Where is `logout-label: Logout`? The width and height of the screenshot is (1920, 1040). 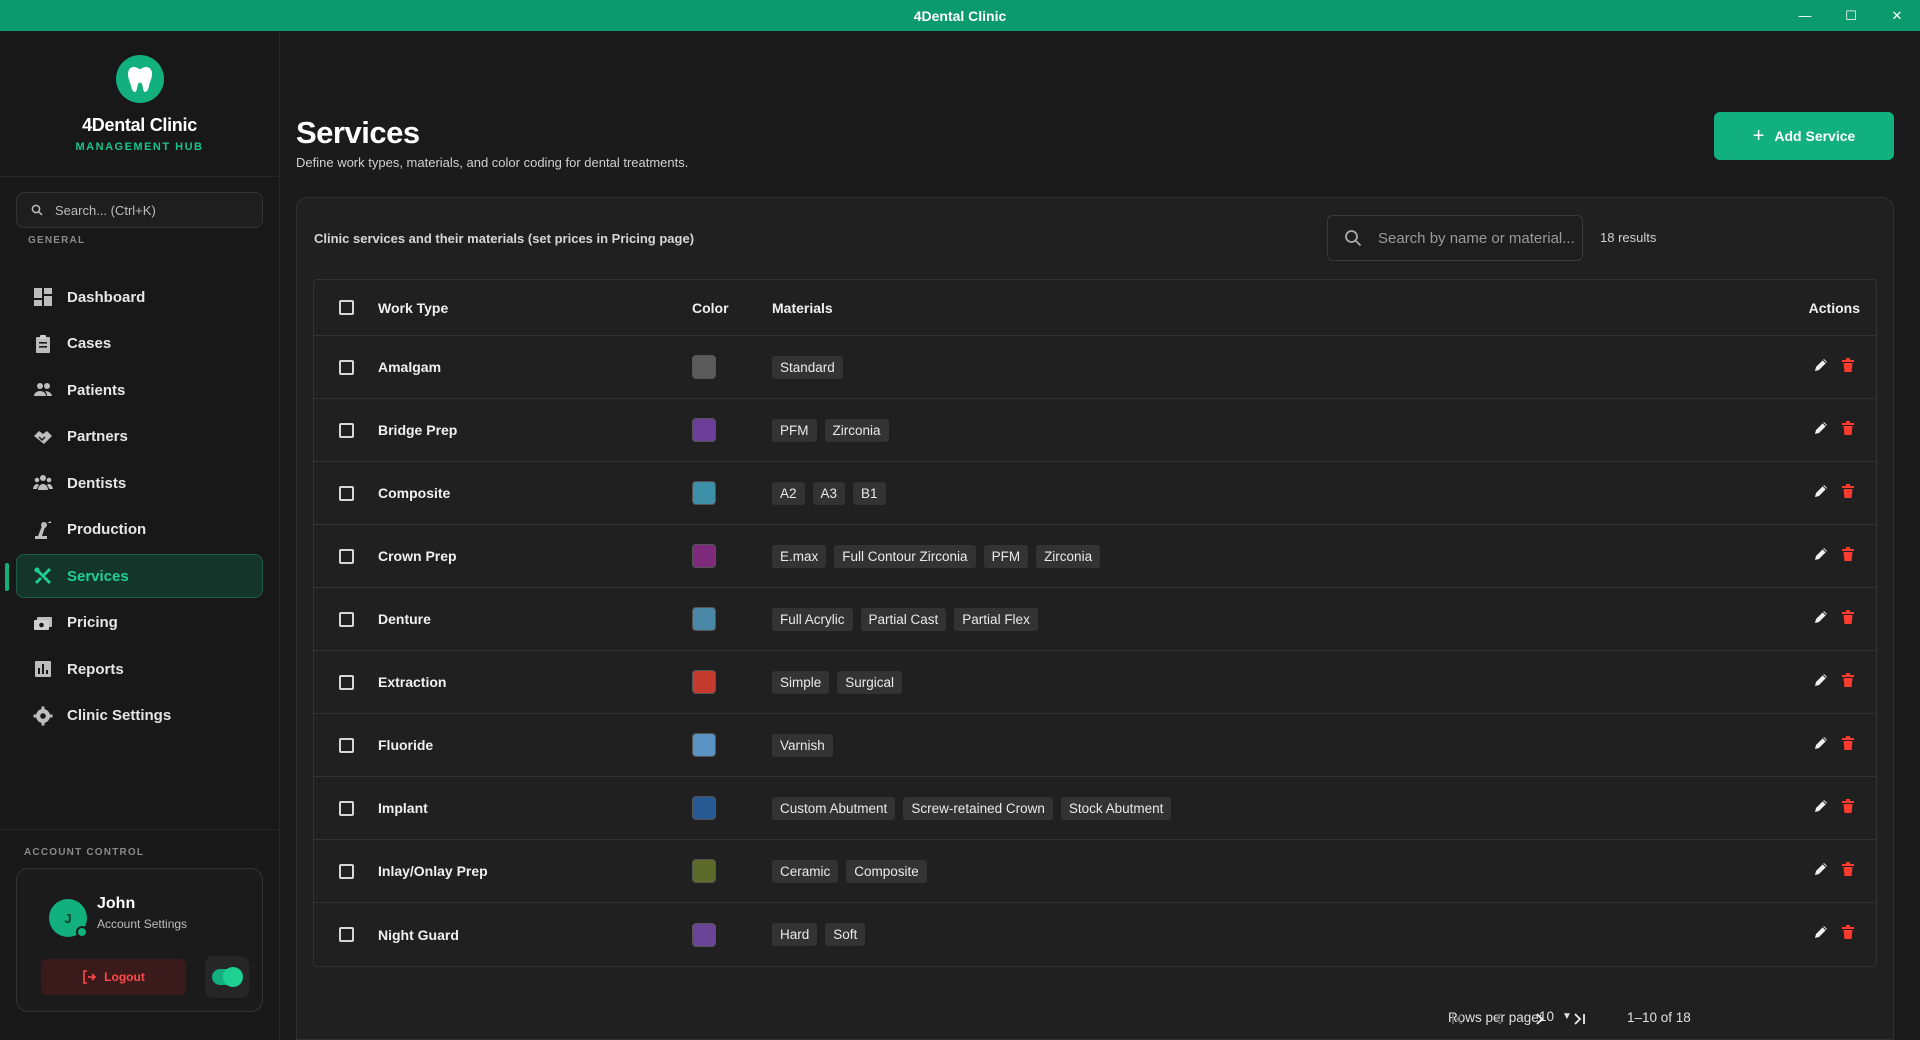 logout-label: Logout is located at coordinates (124, 977).